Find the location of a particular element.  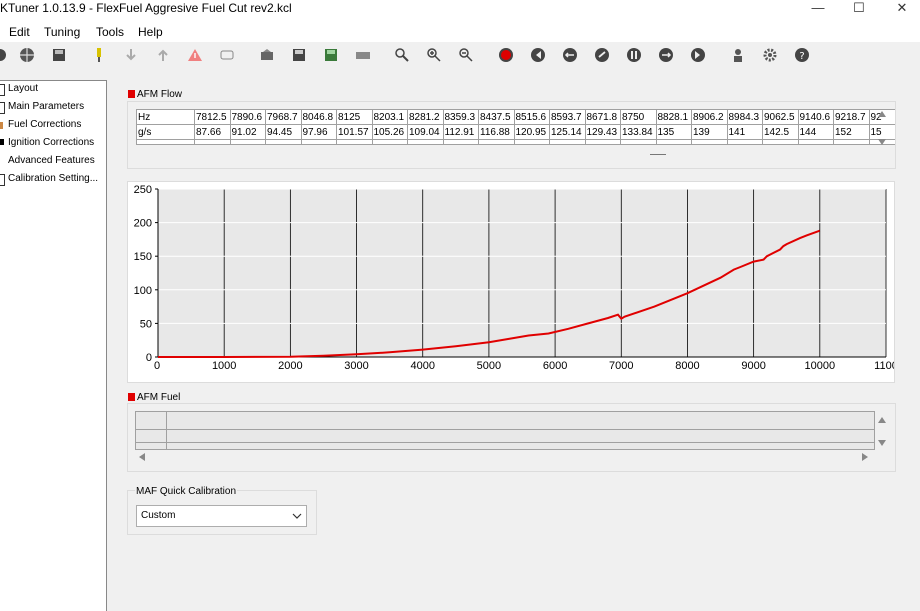

table-cell-hz: 8671.8 is located at coordinates (602, 117).